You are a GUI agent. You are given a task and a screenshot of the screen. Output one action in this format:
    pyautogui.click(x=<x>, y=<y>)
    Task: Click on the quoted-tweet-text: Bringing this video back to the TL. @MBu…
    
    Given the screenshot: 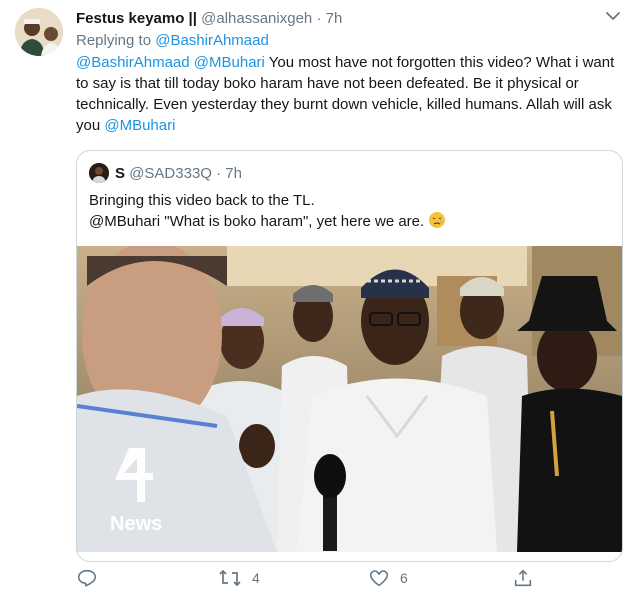 What is the action you would take?
    pyautogui.click(x=349, y=211)
    